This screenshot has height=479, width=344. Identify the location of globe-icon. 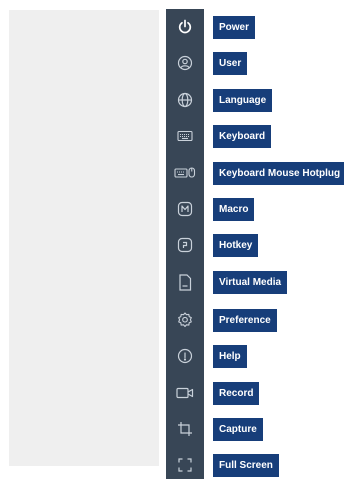
(185, 100).